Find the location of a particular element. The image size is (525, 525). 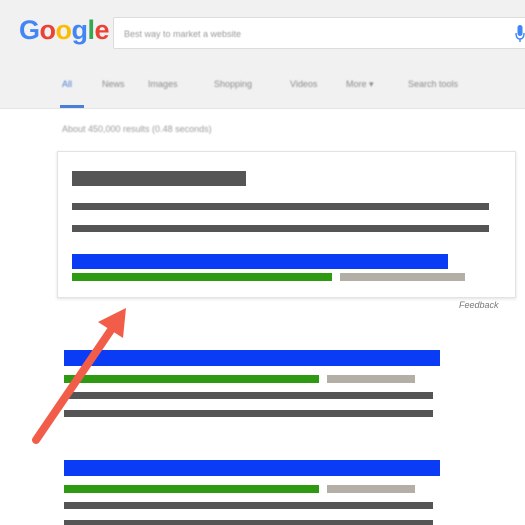

snippet-heading is located at coordinates (159, 178).